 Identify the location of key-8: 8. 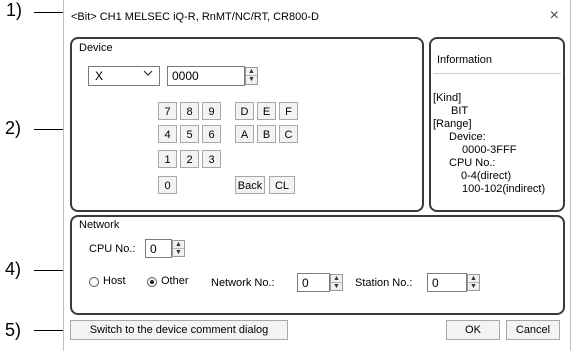
(189, 111).